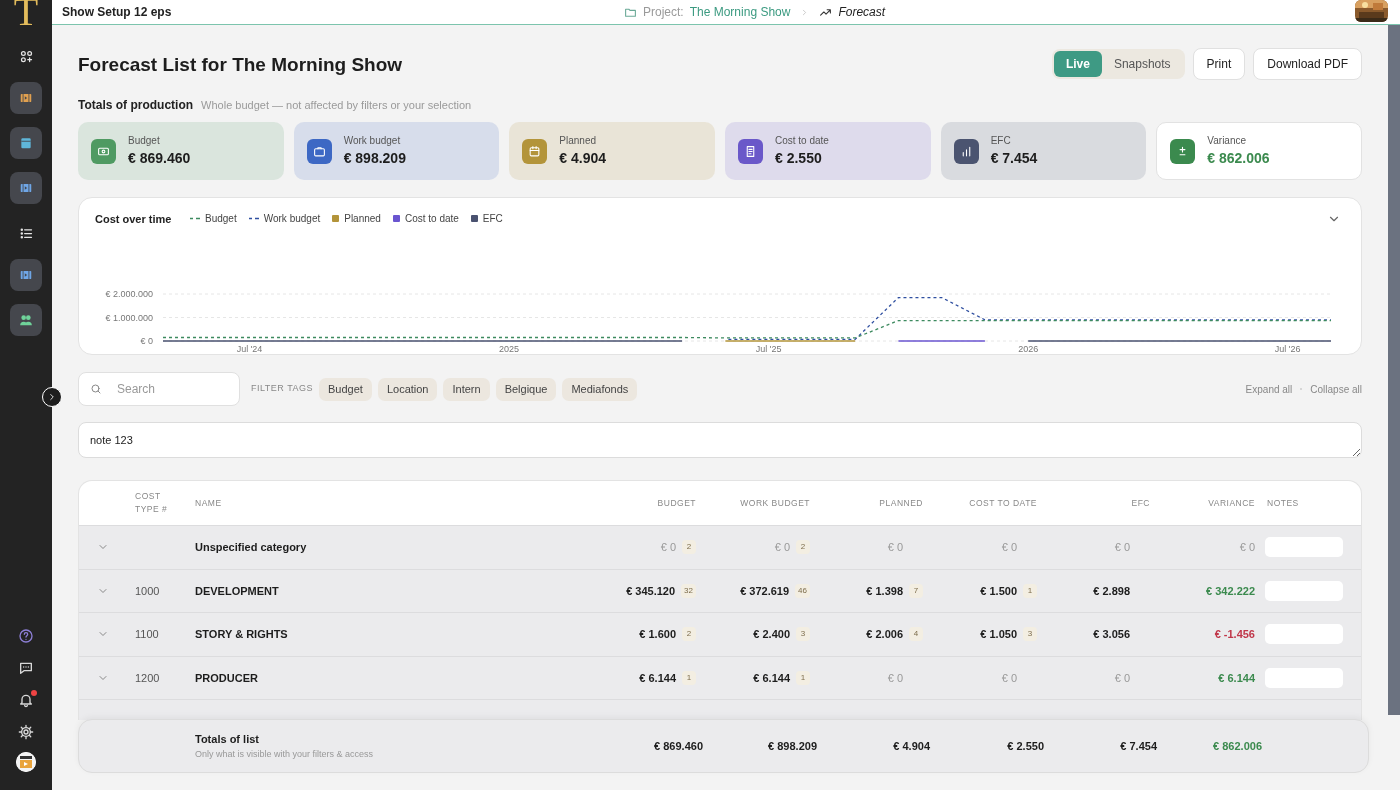 The width and height of the screenshot is (1400, 790). Describe the element at coordinates (1238, 158) in the screenshot. I see `card-value: € 862.006` at that location.